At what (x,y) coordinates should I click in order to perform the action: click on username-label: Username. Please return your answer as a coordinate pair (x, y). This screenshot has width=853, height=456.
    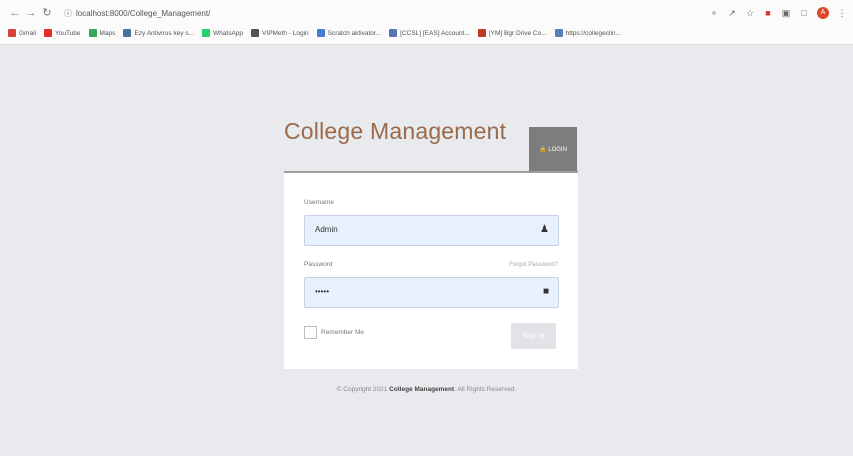
    Looking at the image, I should click on (319, 202).